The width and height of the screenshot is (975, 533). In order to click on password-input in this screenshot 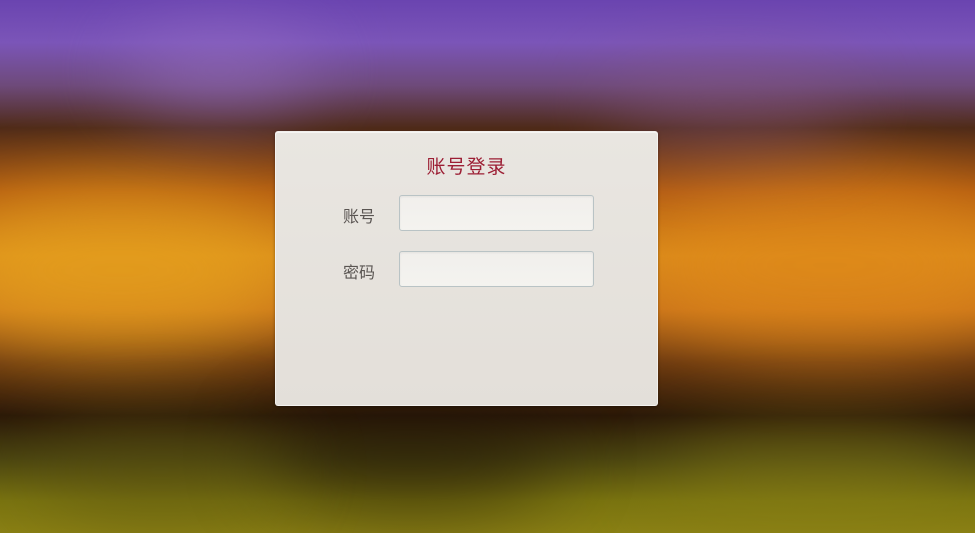, I will do `click(496, 269)`.